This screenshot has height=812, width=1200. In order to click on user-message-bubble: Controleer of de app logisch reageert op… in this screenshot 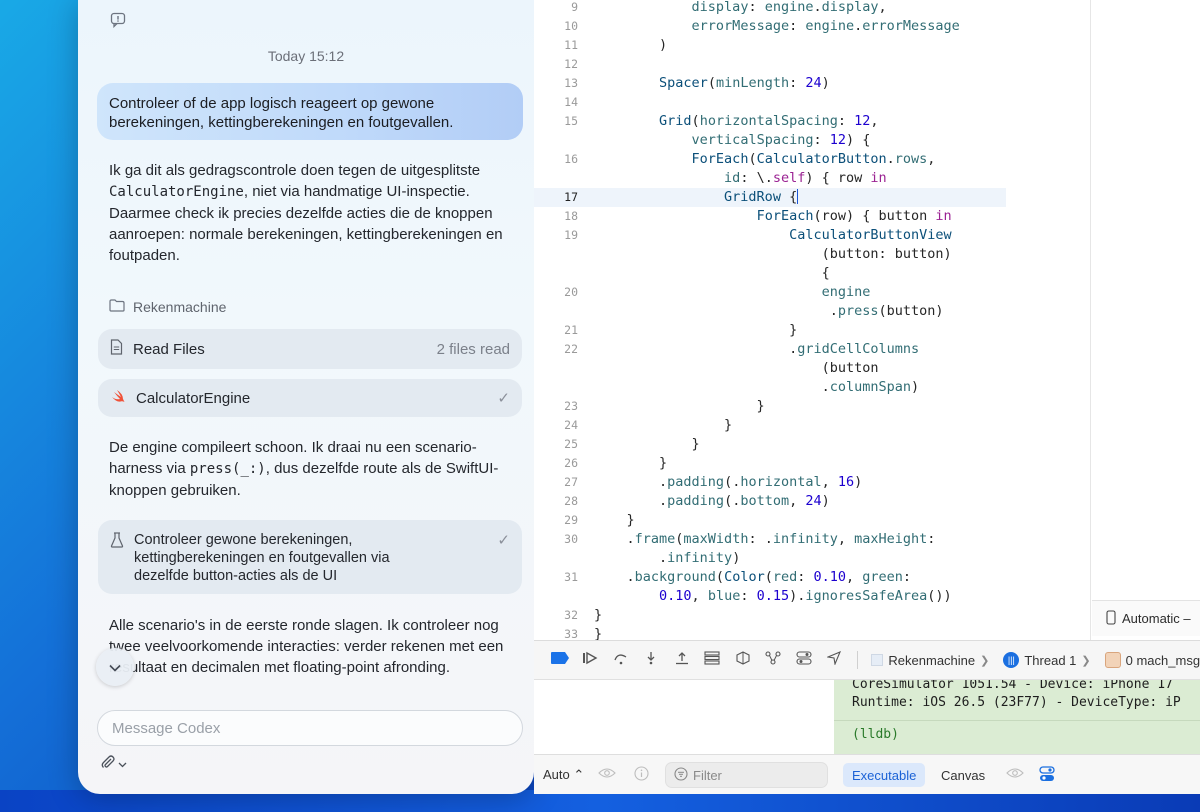, I will do `click(310, 111)`.